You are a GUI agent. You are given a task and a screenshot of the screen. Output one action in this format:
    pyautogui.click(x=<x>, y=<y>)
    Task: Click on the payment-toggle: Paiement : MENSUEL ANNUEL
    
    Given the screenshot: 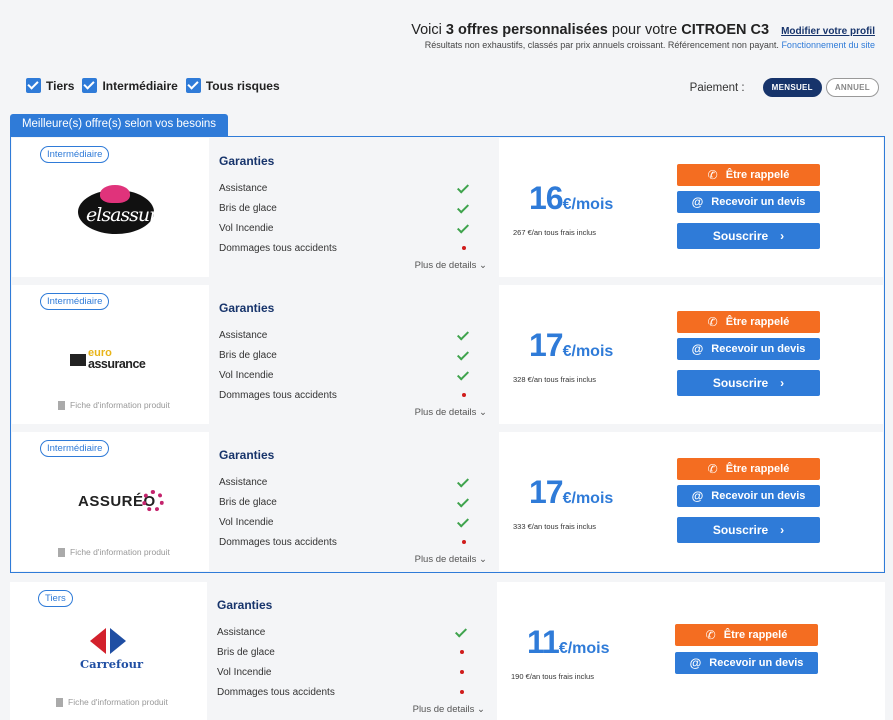 What is the action you would take?
    pyautogui.click(x=784, y=87)
    